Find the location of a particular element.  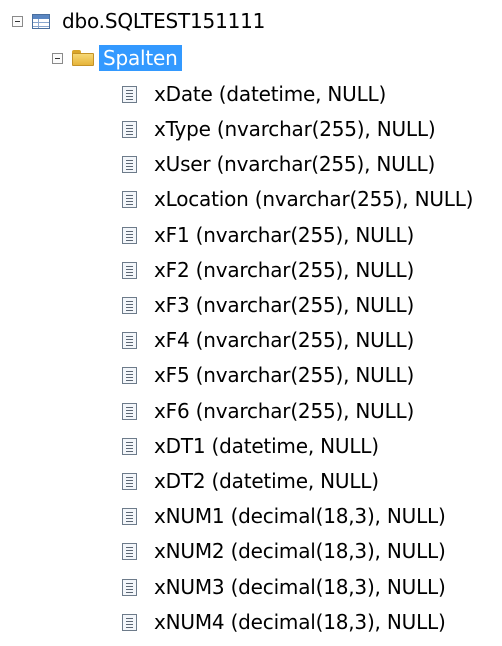

tree-node-column: xF4 (nvarchar(255), NULL) is located at coordinates (268, 340).